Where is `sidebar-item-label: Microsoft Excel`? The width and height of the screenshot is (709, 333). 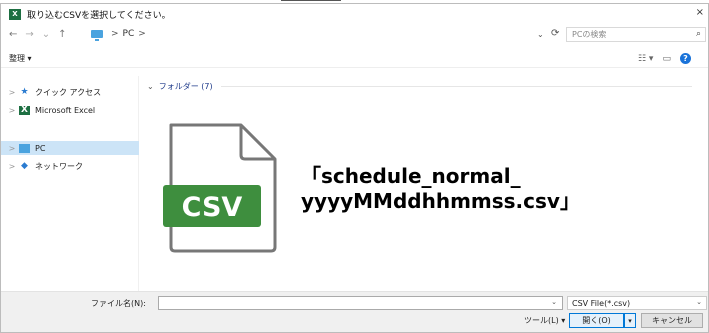 sidebar-item-label: Microsoft Excel is located at coordinates (65, 110).